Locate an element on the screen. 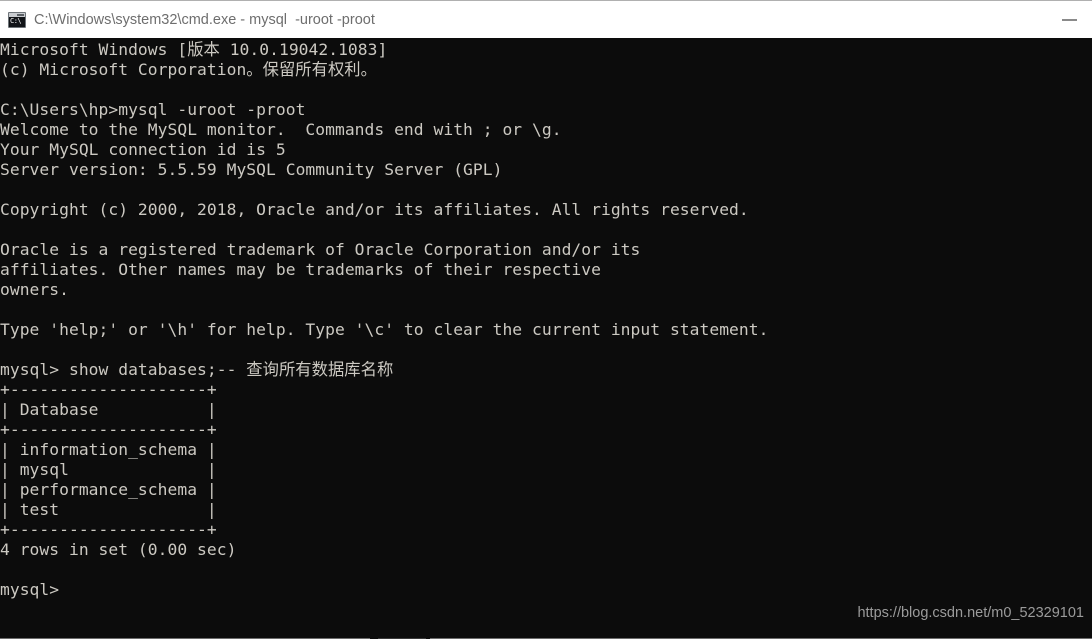 This screenshot has width=1092, height=639. cmd-console-icon: C:\ is located at coordinates (17, 19).